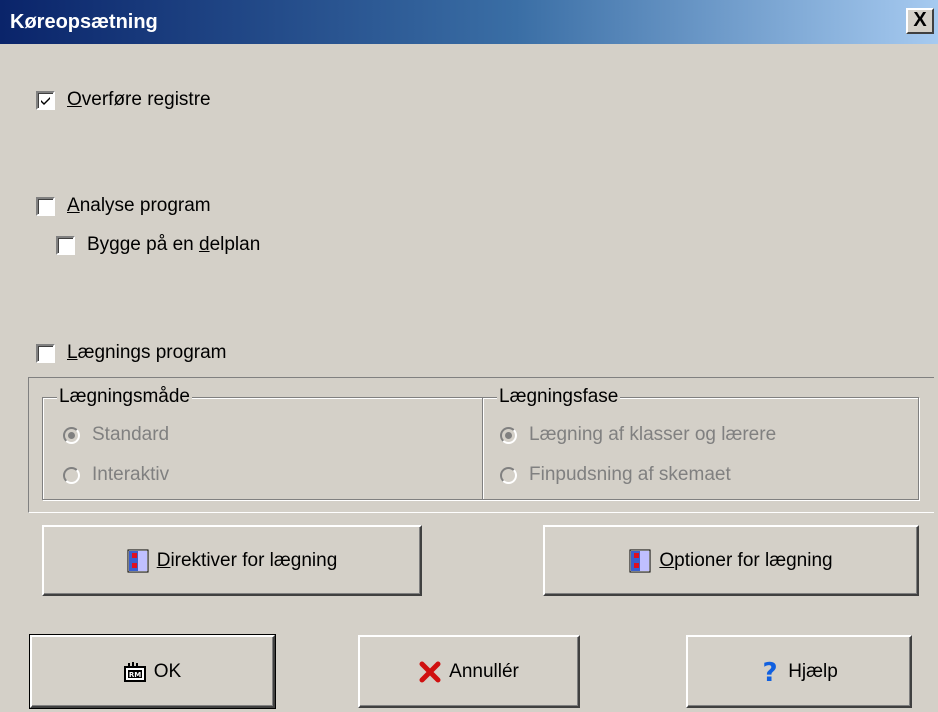 Image resolution: width=938 pixels, height=712 pixels. Describe the element at coordinates (484, 671) in the screenshot. I see `cancel-label: Annullér` at that location.